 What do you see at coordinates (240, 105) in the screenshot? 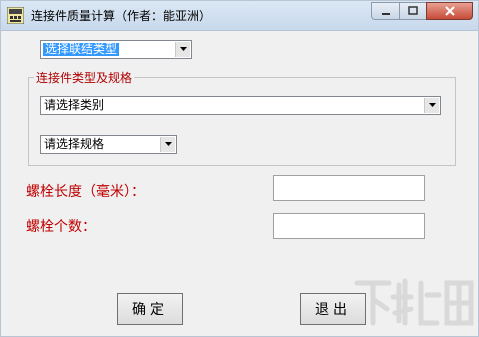
I see `category-select: 请选择类别` at bounding box center [240, 105].